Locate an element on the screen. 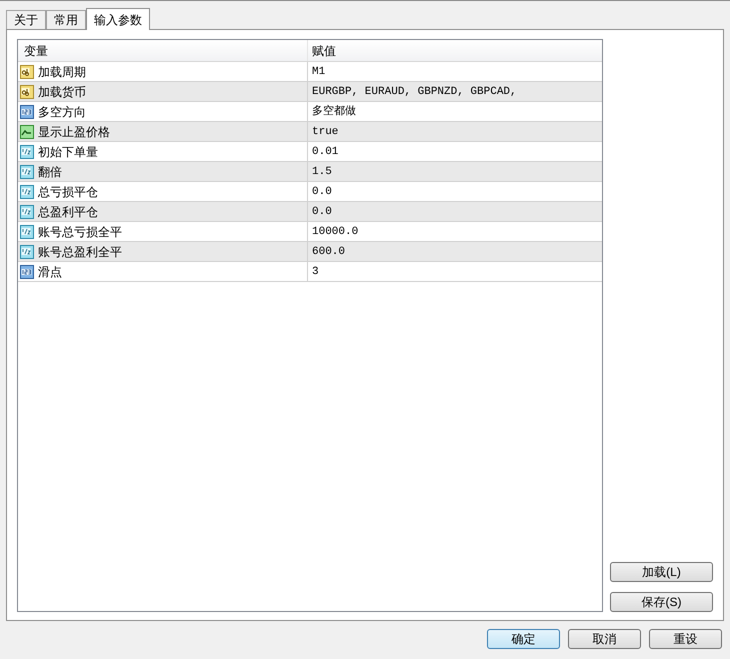  side-button: 加载(L) is located at coordinates (661, 572).